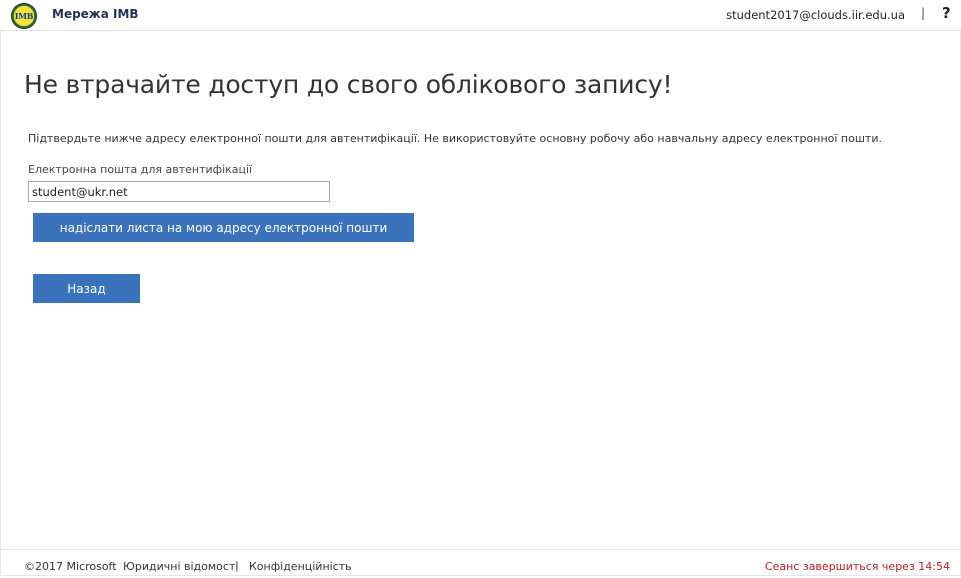 The image size is (961, 578). I want to click on auth-email-label: Електронна пошта для автентифікації, so click(140, 169).